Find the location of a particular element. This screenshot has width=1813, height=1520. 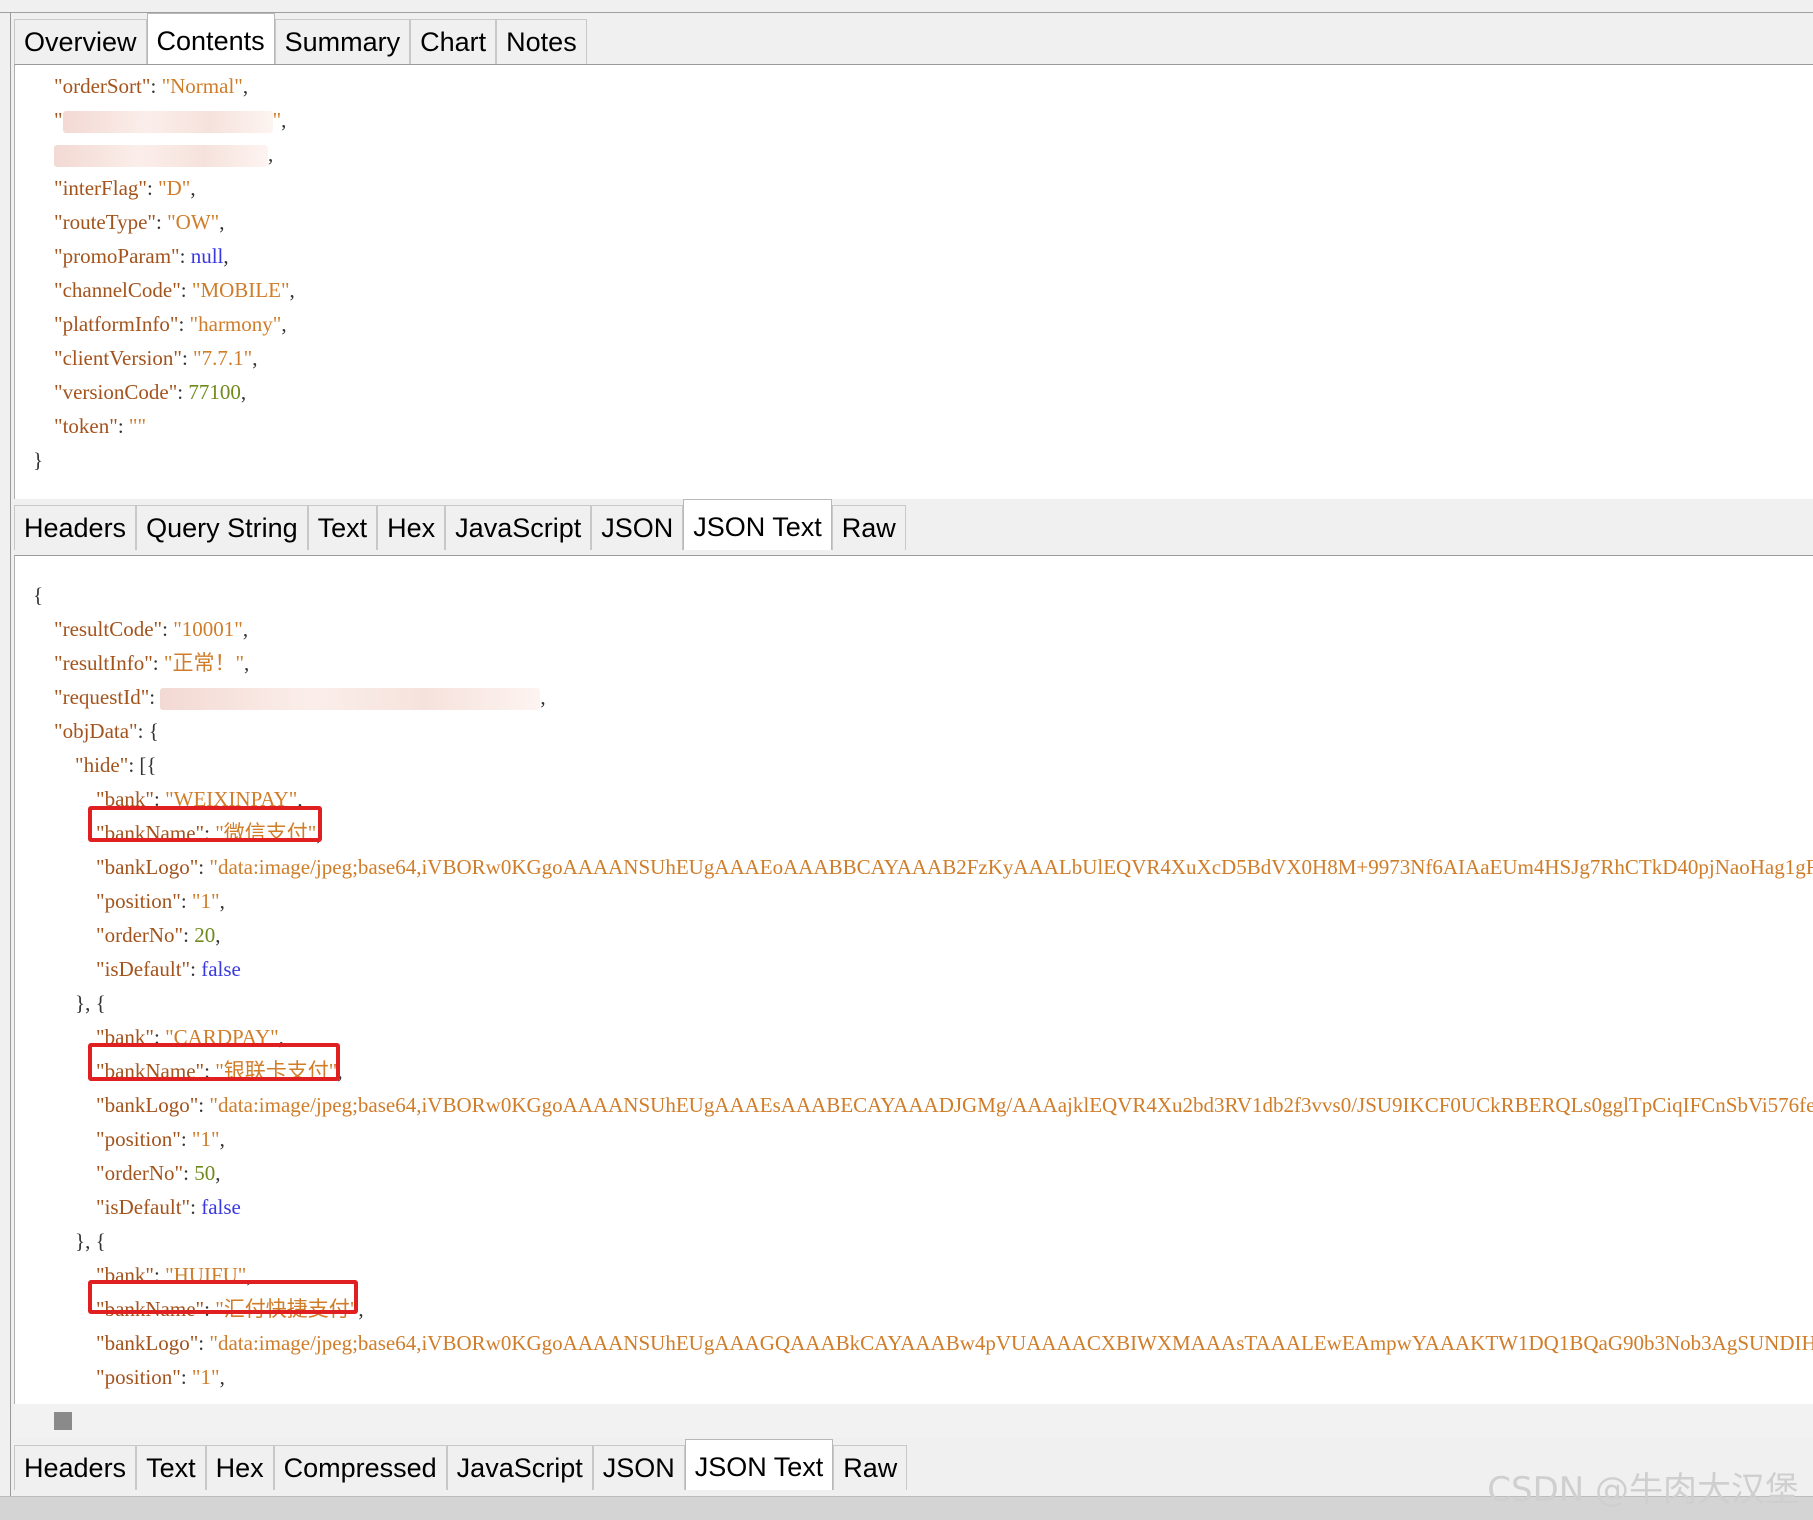

response-tab-javascript: JavaScript is located at coordinates (519, 1467).